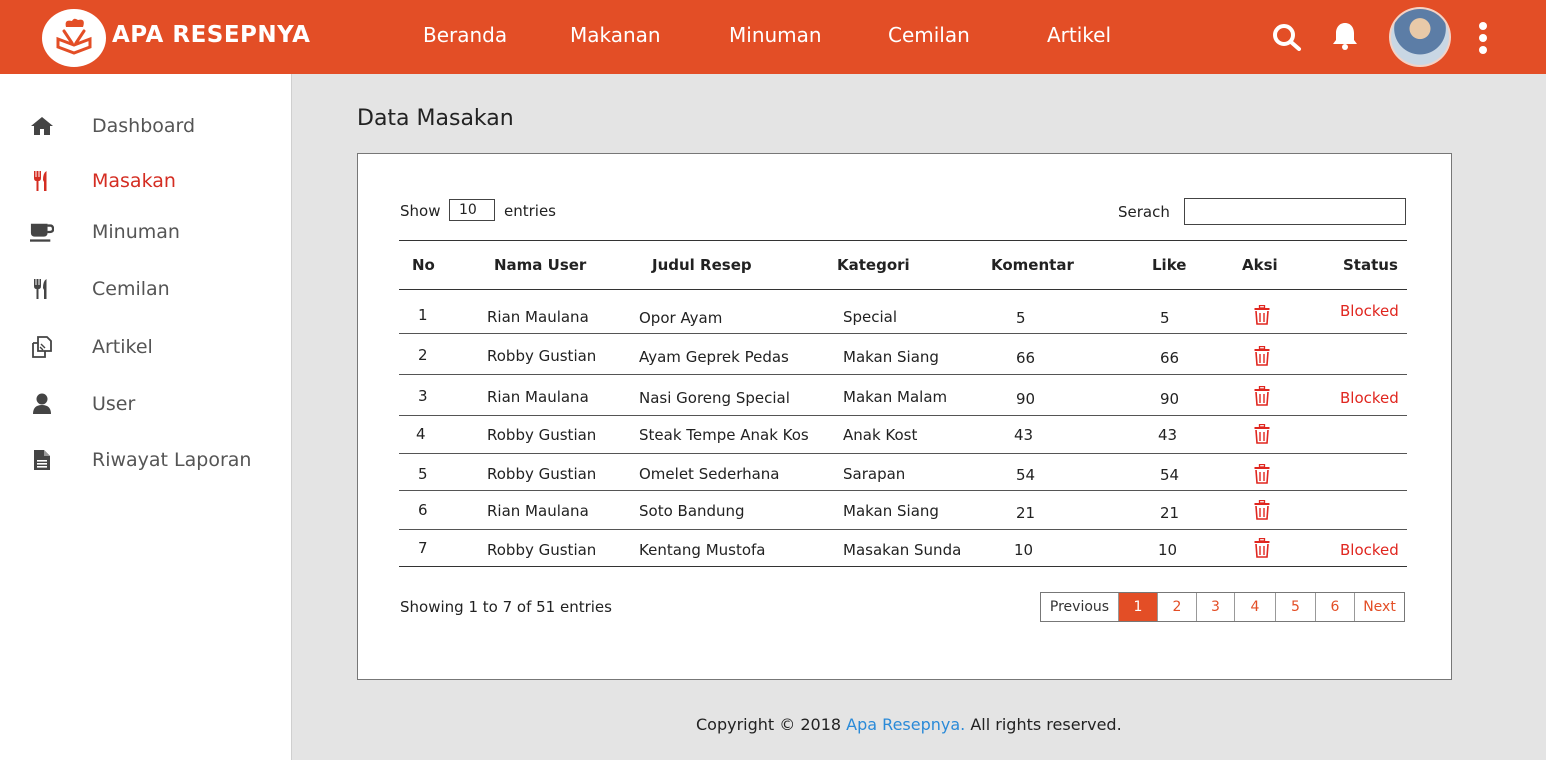 The image size is (1546, 760). I want to click on column-header-no: No, so click(423, 265).